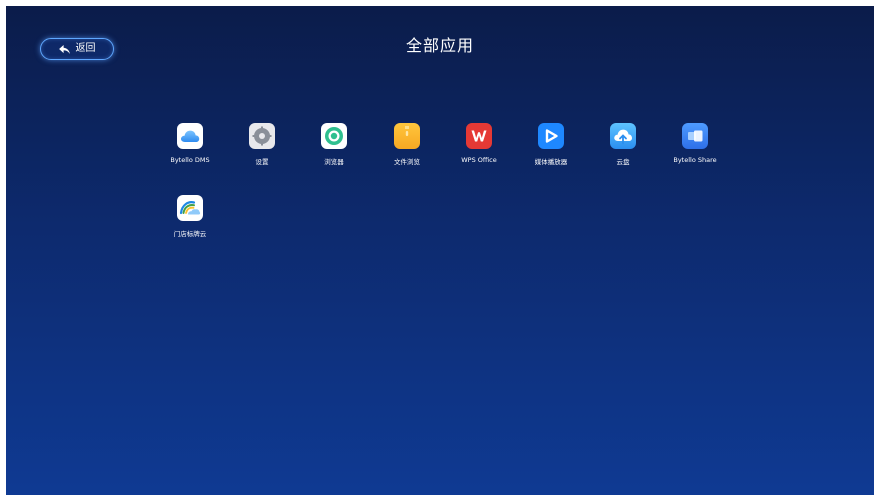 The width and height of the screenshot is (874, 495). What do you see at coordinates (623, 162) in the screenshot?
I see `app-label: 云盘` at bounding box center [623, 162].